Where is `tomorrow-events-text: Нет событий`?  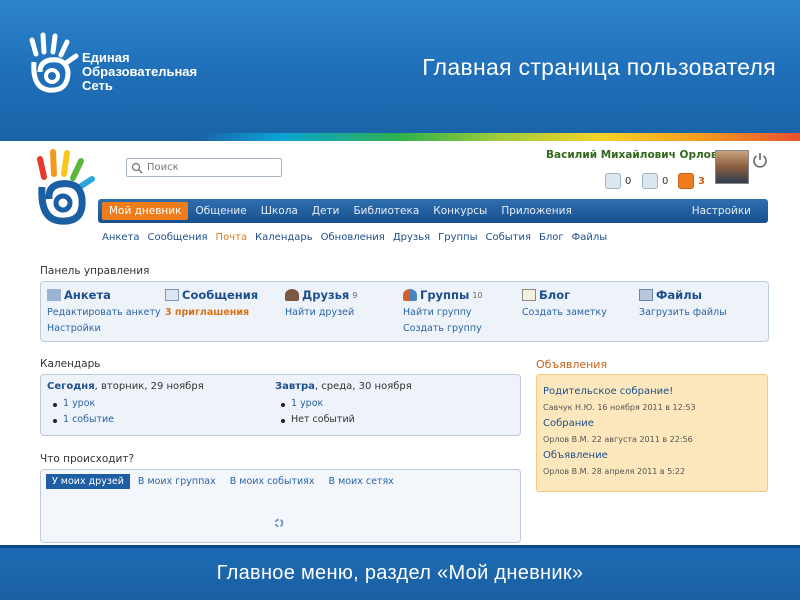 tomorrow-events-text: Нет событий is located at coordinates (323, 419).